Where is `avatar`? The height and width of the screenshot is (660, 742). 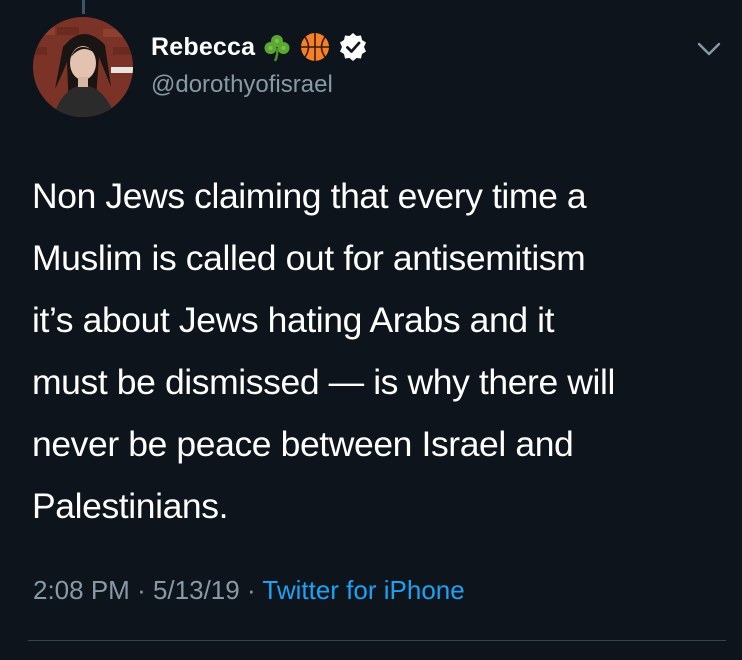 avatar is located at coordinates (83, 67).